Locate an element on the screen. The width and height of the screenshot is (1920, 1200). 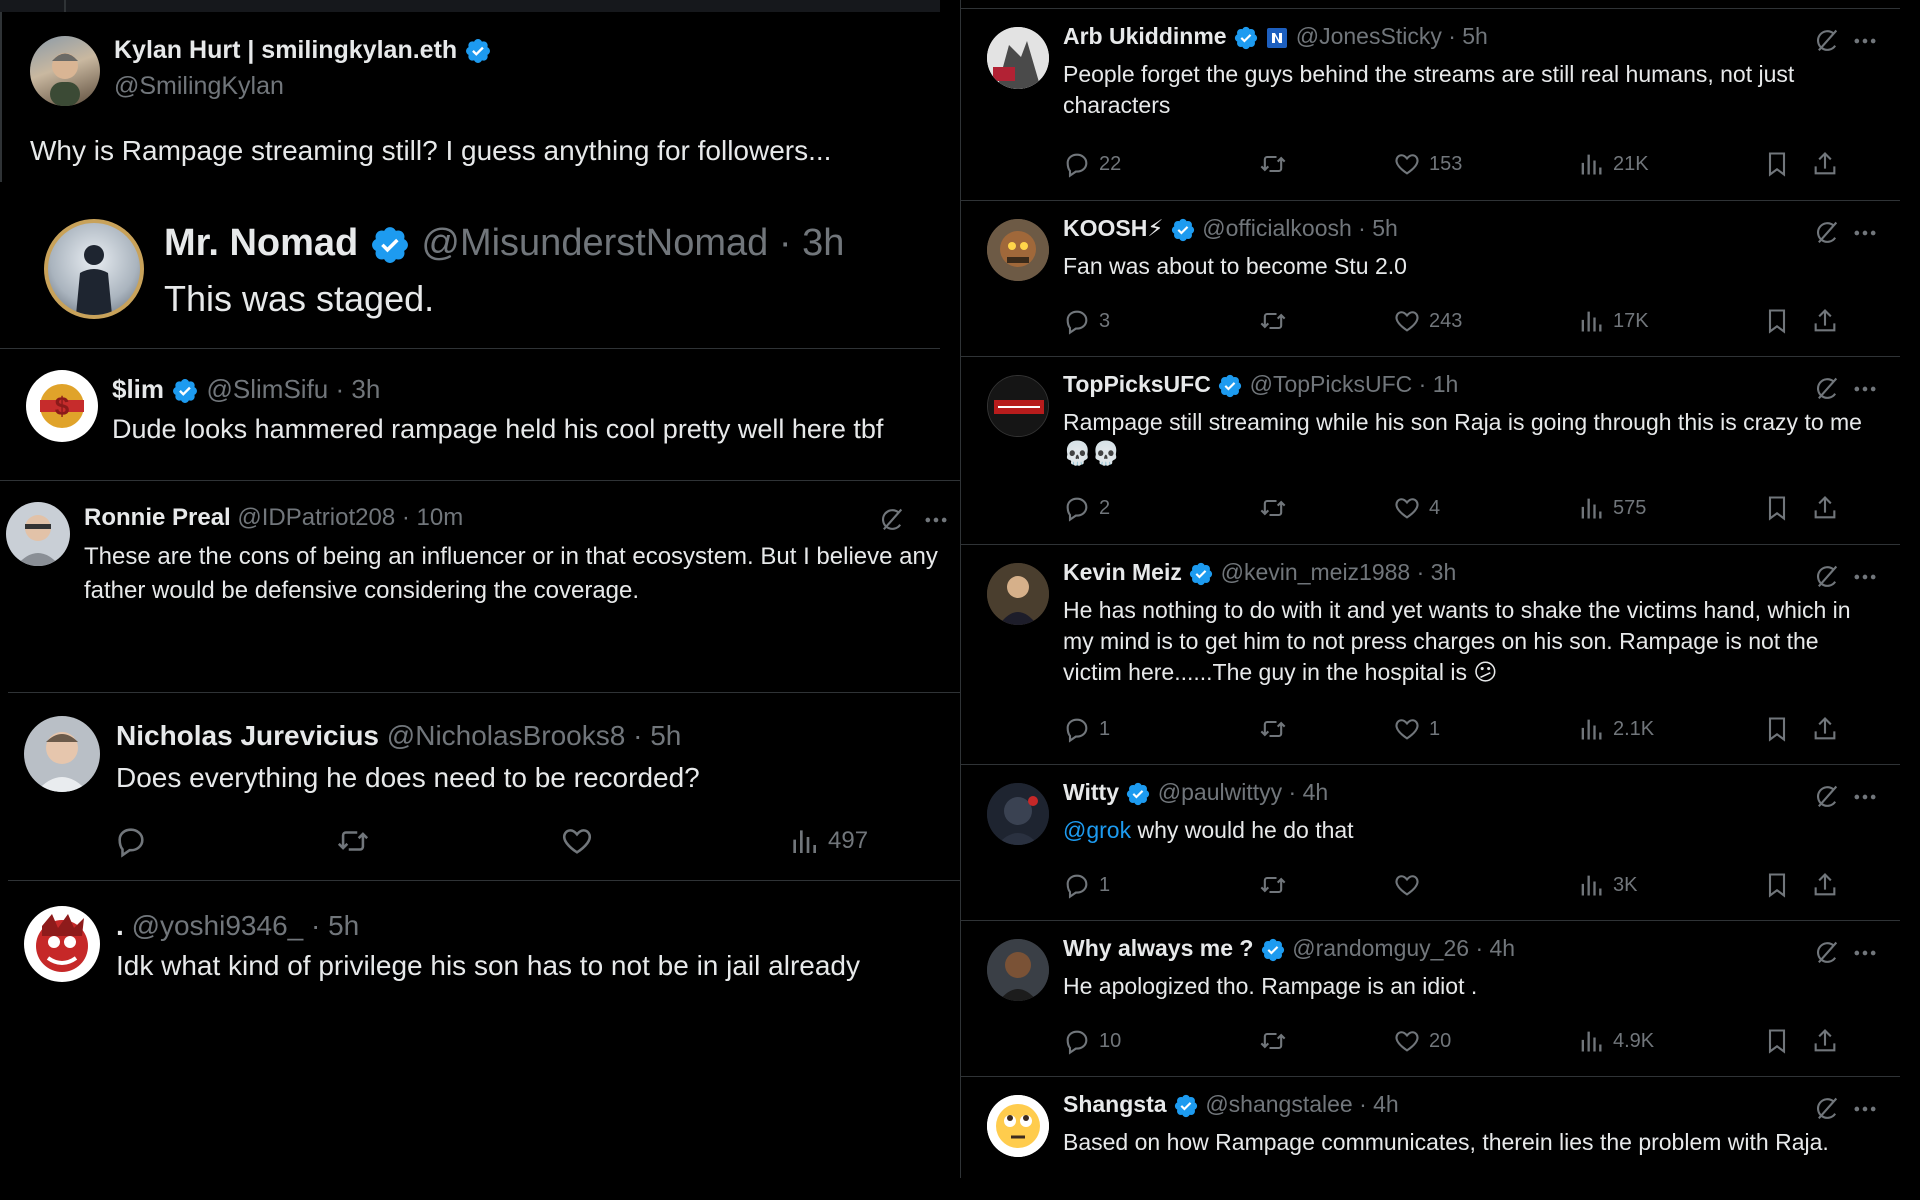
author-handle: @officialkoosh is located at coordinates (1277, 228).